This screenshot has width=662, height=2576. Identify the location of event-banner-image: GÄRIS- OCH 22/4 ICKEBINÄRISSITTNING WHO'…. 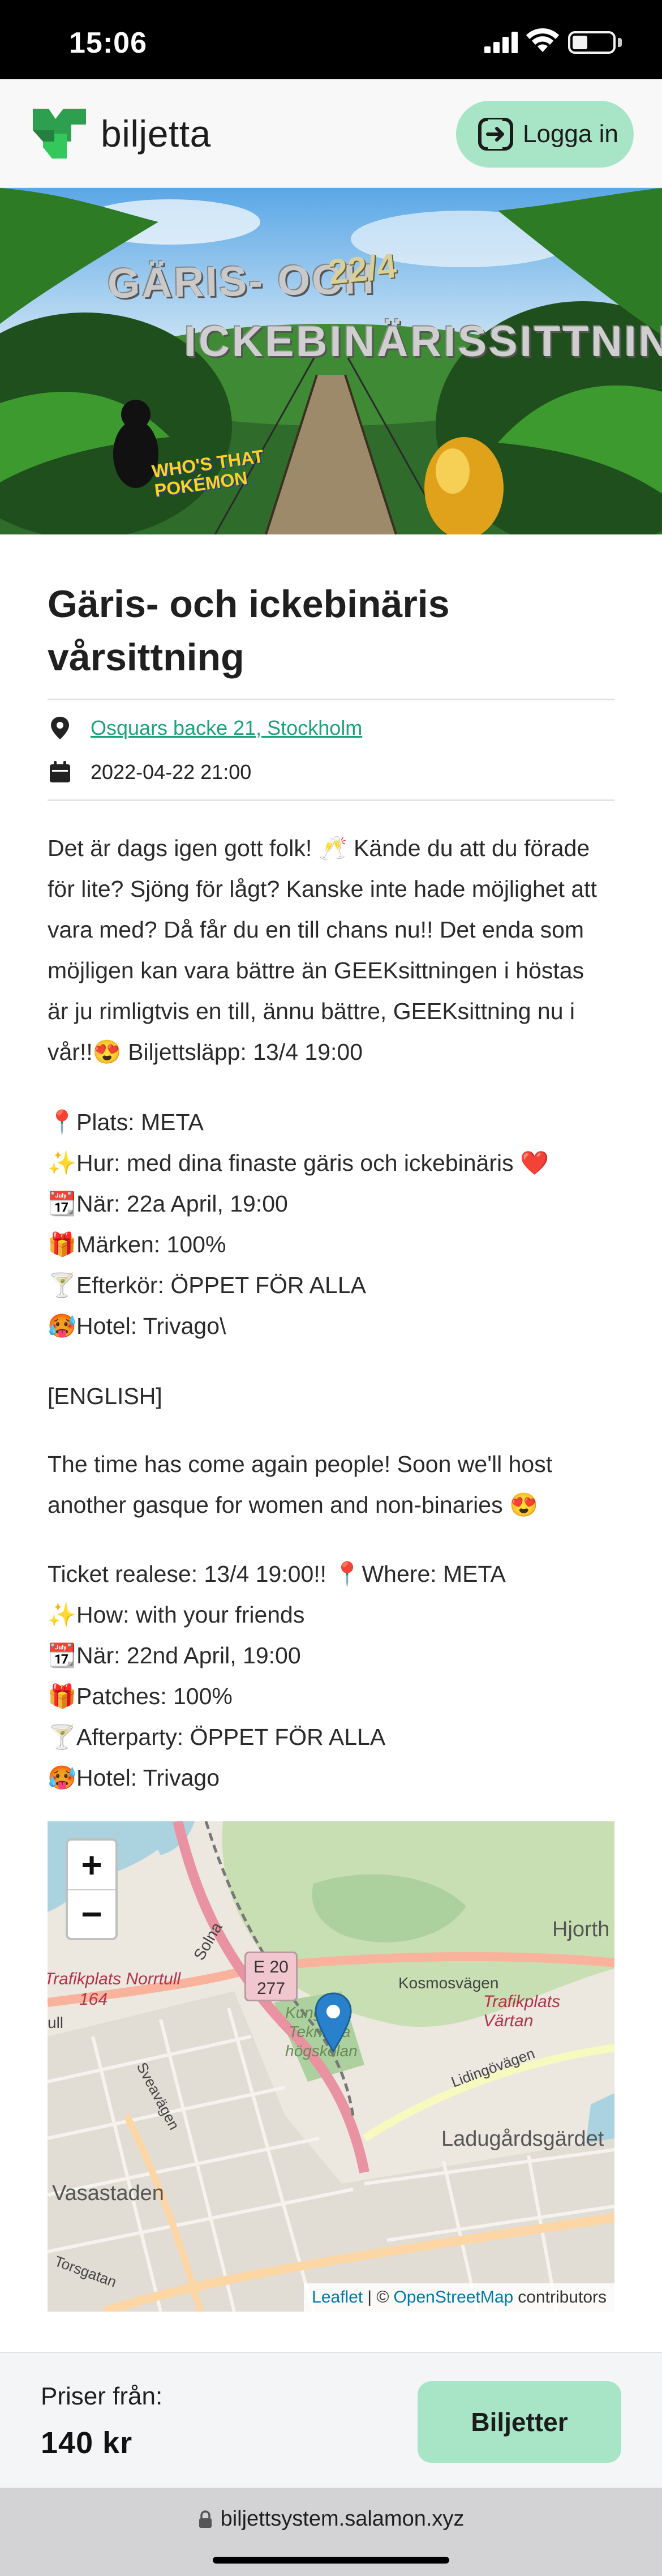
(331, 361).